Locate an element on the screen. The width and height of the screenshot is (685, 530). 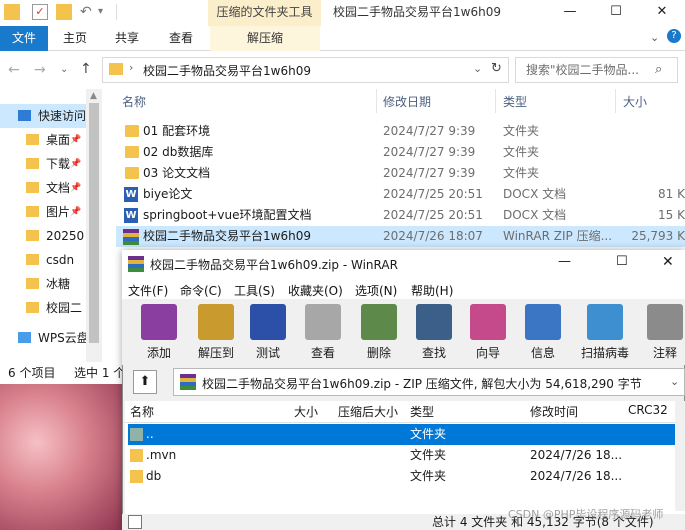
winrar-icon is located at coordinates (136, 264).